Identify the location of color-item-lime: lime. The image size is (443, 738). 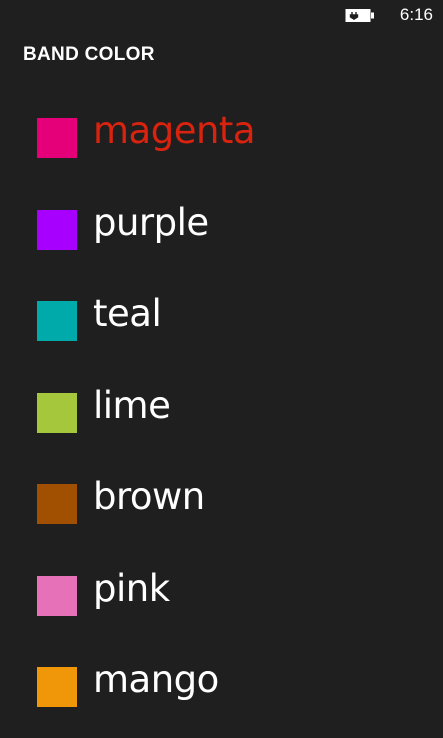
(221, 433).